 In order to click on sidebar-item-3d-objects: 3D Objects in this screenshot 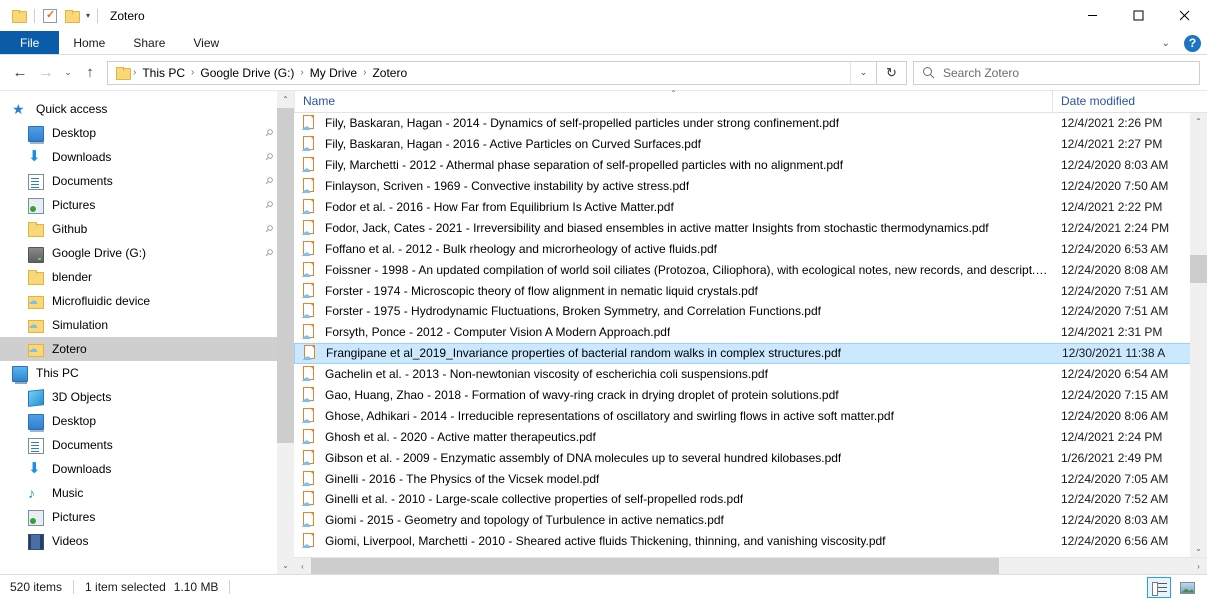, I will do `click(147, 397)`.